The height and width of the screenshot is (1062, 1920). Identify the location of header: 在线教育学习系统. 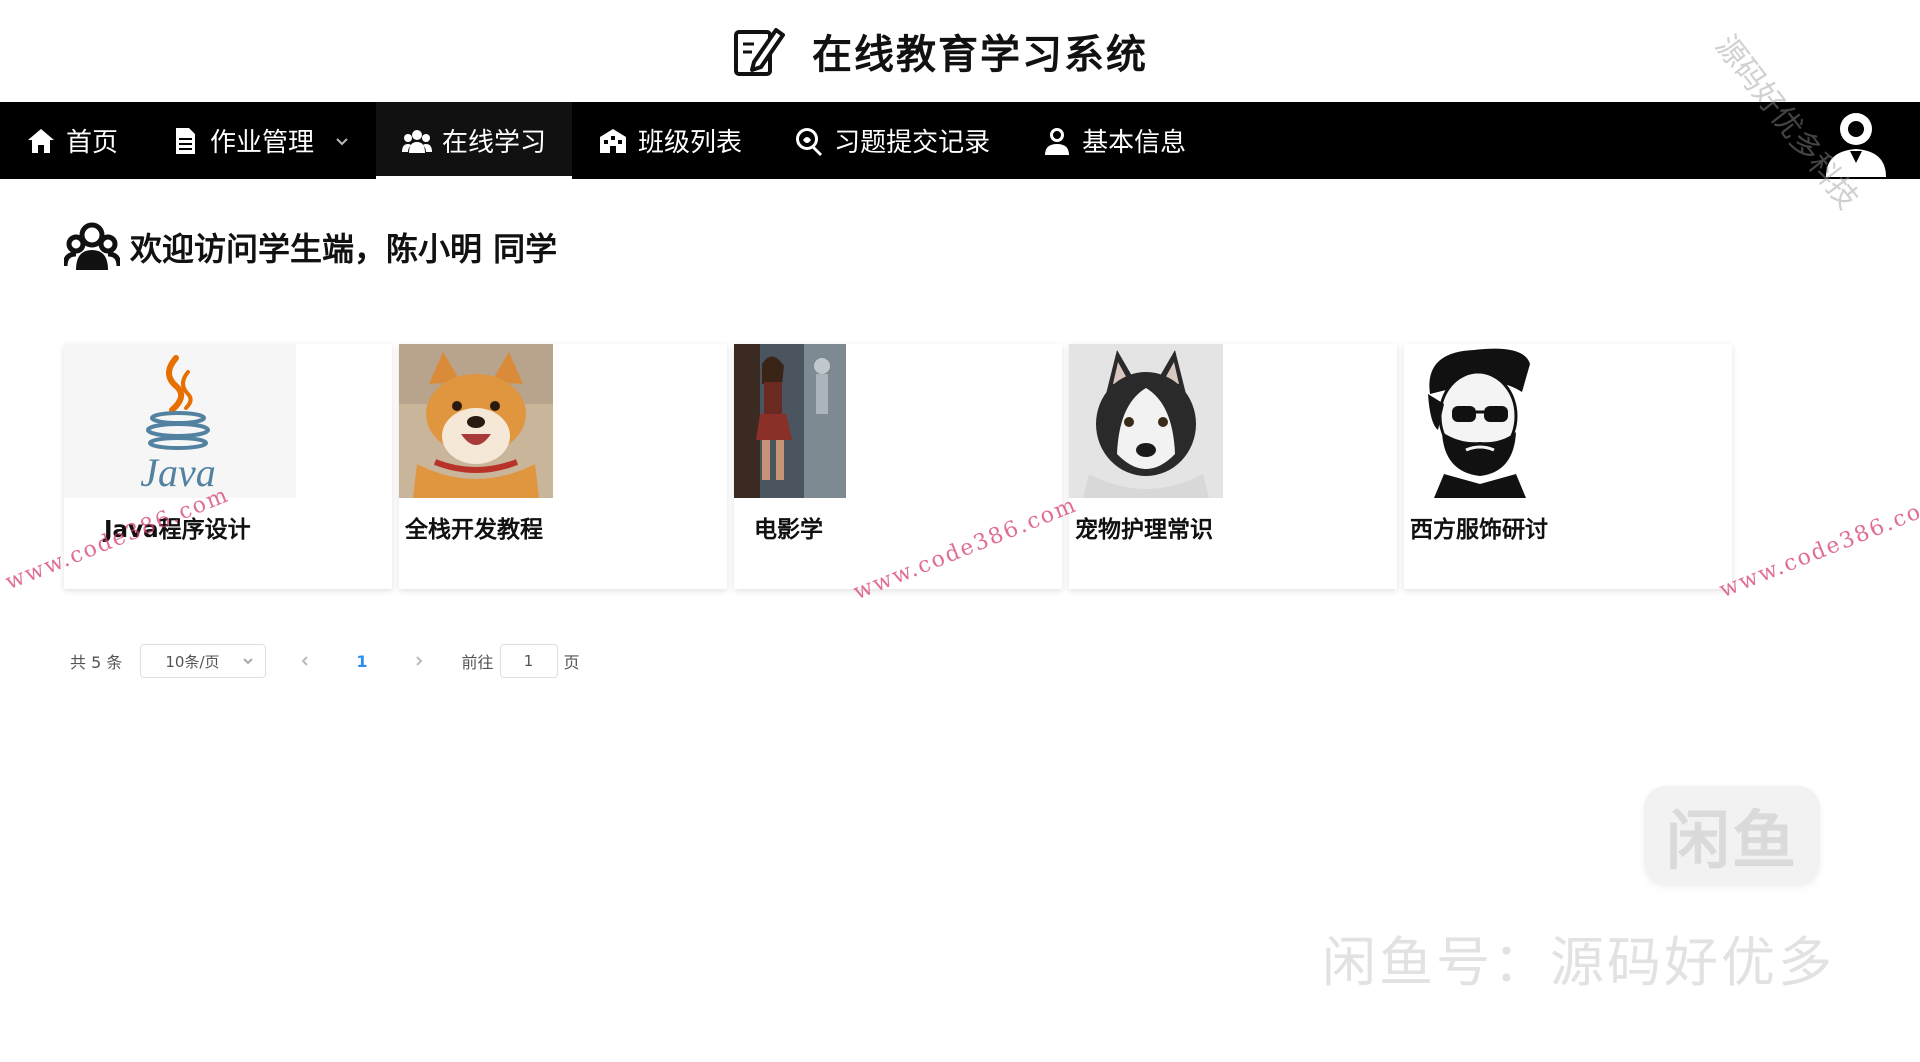
(960, 51).